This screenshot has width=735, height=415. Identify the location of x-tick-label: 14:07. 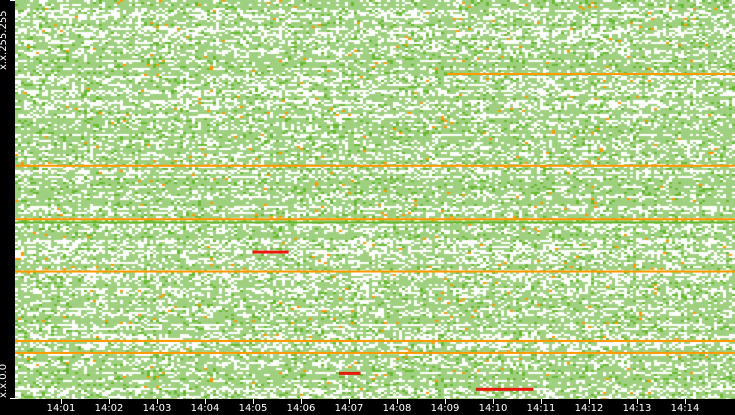
(349, 408).